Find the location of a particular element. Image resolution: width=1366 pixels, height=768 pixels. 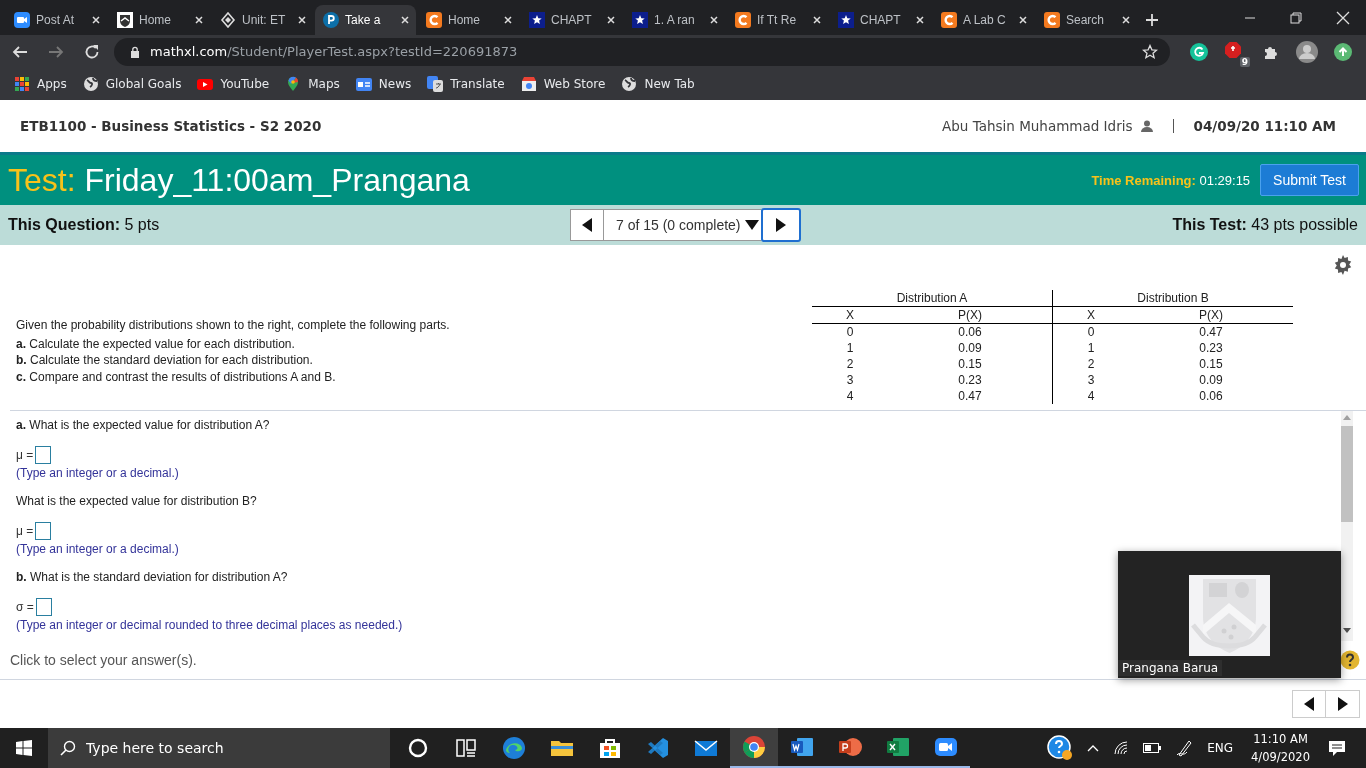

person-icon is located at coordinates (1146, 126).